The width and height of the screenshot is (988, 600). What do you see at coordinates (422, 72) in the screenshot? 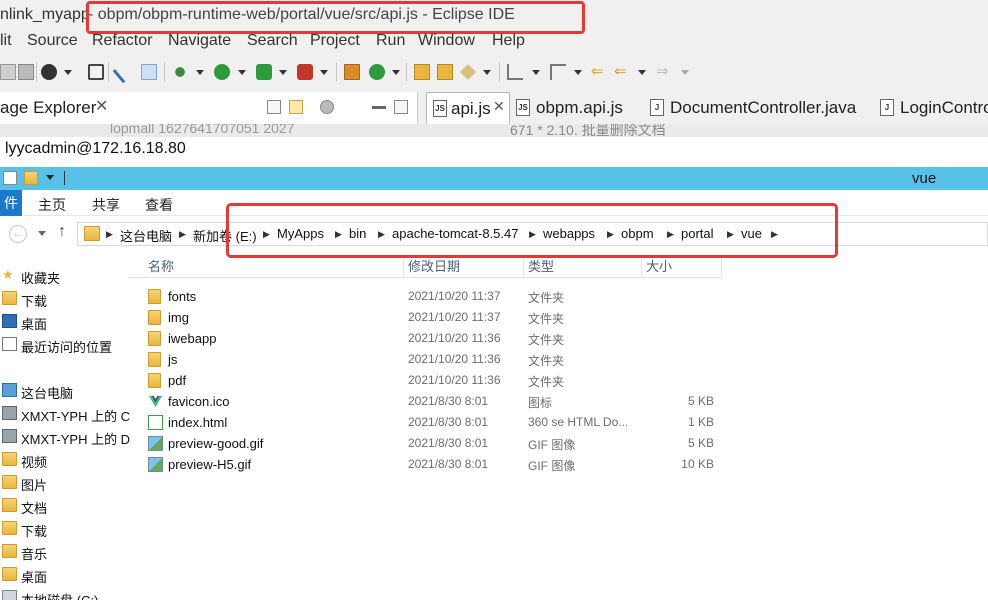
I see `open-type-icon` at bounding box center [422, 72].